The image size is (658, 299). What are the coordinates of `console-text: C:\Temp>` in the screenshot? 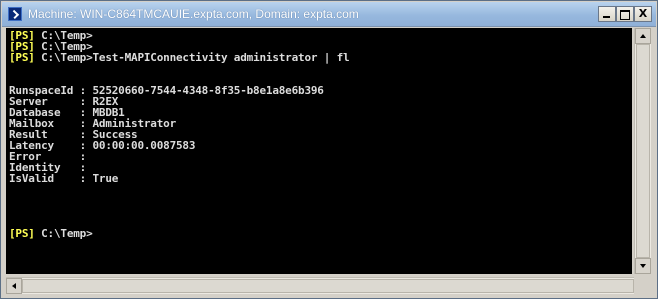 It's located at (63, 233).